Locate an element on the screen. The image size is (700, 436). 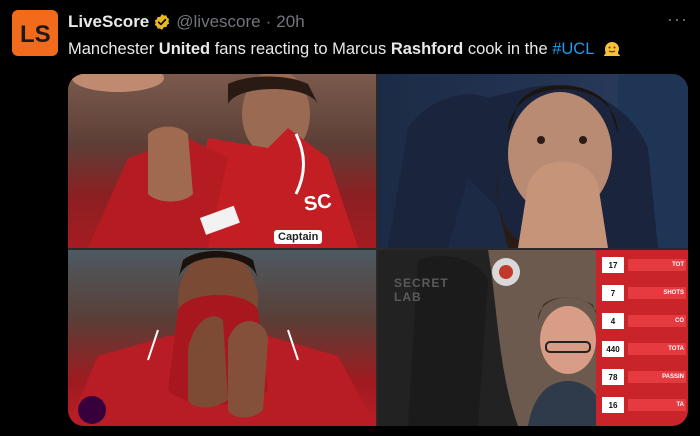
stat-row: 4 CO is located at coordinates (644, 321).